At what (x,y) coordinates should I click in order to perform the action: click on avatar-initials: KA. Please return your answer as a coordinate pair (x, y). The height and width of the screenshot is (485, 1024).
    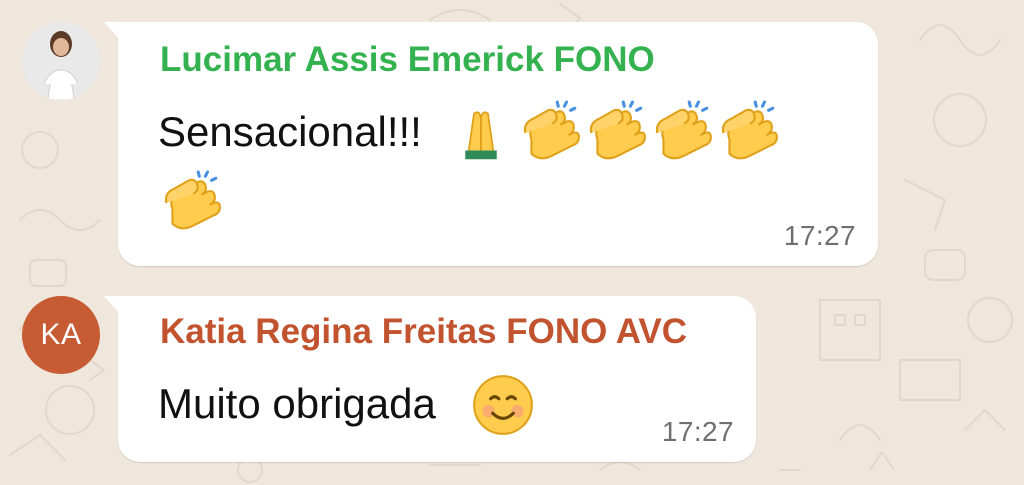
    Looking at the image, I should click on (61, 334).